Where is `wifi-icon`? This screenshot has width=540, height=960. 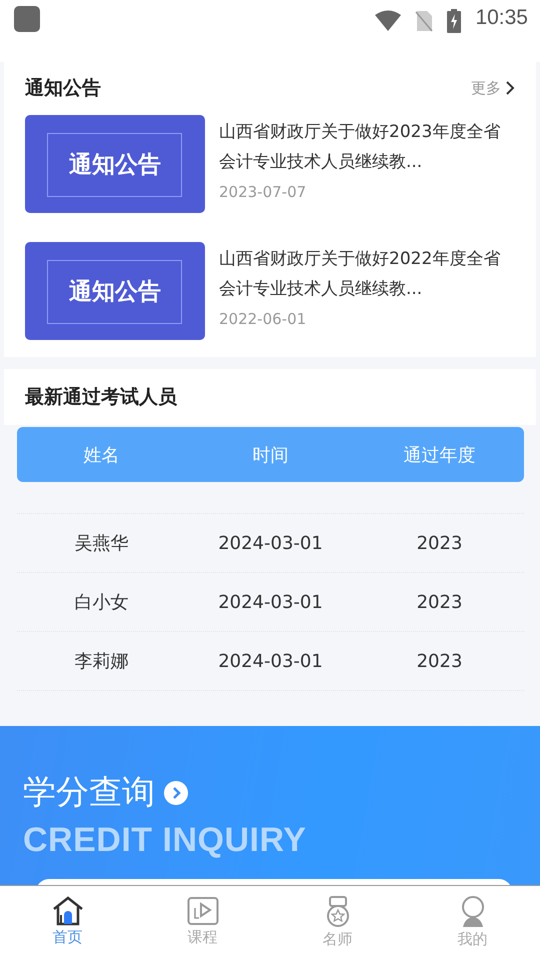
wifi-icon is located at coordinates (388, 21).